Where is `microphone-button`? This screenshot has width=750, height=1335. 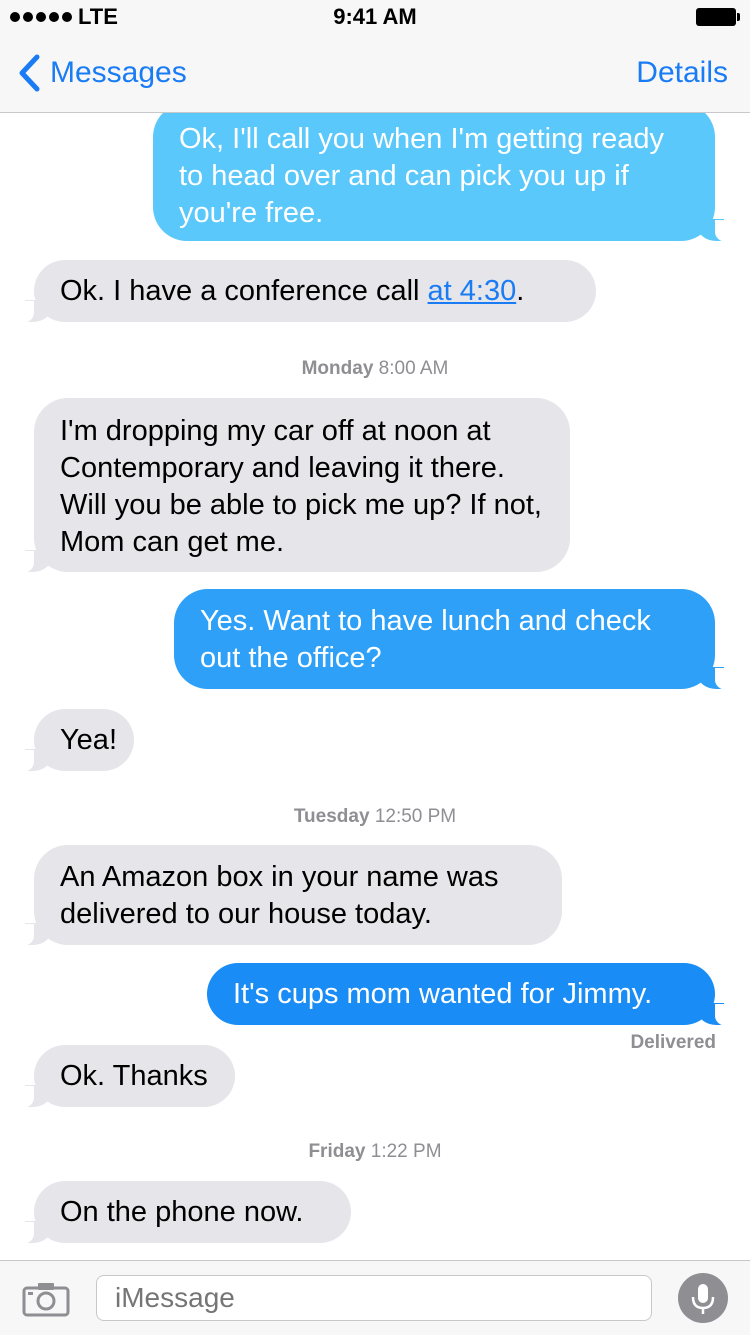 microphone-button is located at coordinates (703, 1298).